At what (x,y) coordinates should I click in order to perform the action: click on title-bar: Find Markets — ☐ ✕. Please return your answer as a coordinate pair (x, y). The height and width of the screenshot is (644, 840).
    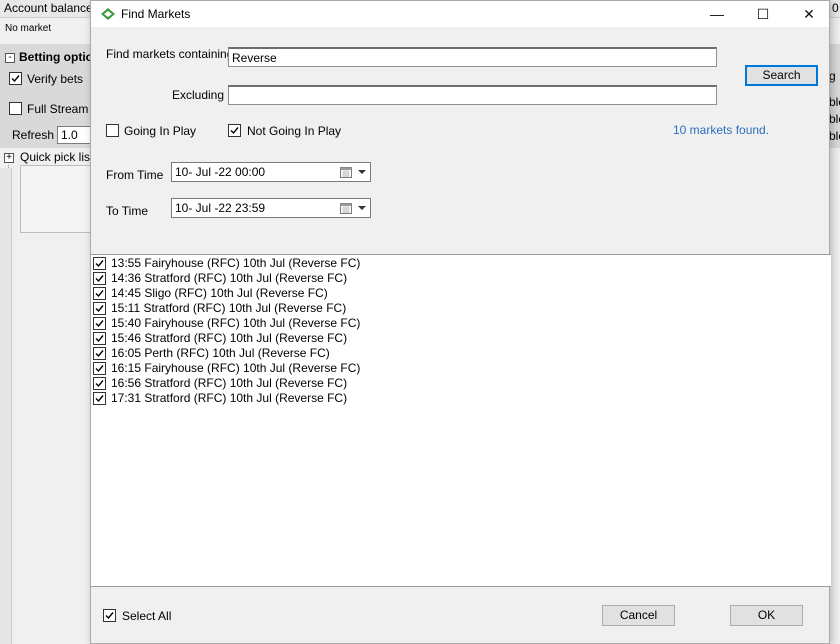
    Looking at the image, I should click on (460, 14).